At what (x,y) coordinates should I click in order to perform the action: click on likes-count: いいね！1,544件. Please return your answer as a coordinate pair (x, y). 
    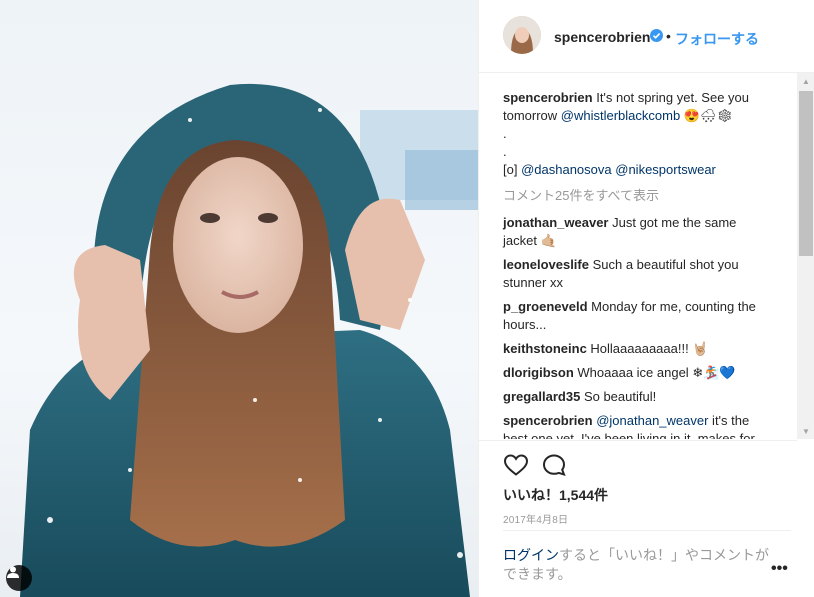
    Looking at the image, I should click on (555, 495).